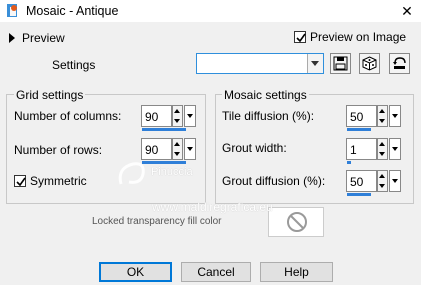 This screenshot has width=421, height=285. I want to click on grout-diffusion-dropdown-button, so click(395, 181).